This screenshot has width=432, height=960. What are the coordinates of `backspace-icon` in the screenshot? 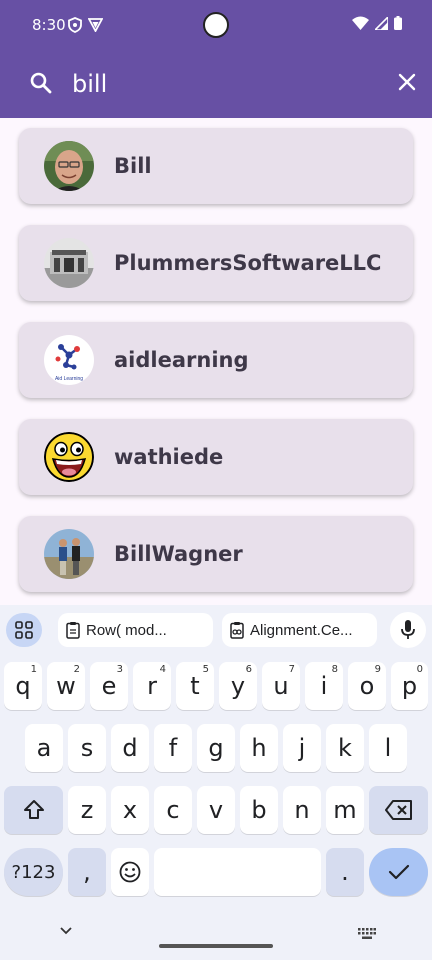 It's located at (398, 810).